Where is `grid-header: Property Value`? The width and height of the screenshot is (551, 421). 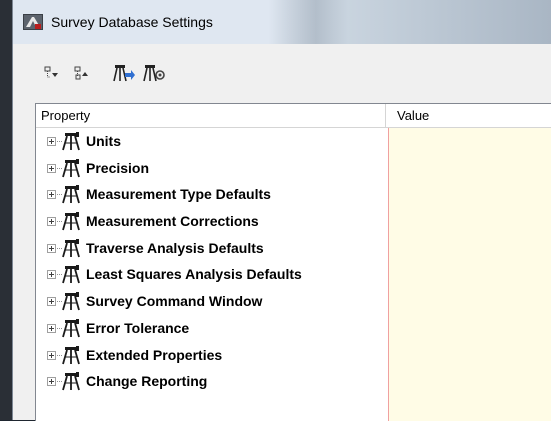 grid-header: Property Value is located at coordinates (293, 116).